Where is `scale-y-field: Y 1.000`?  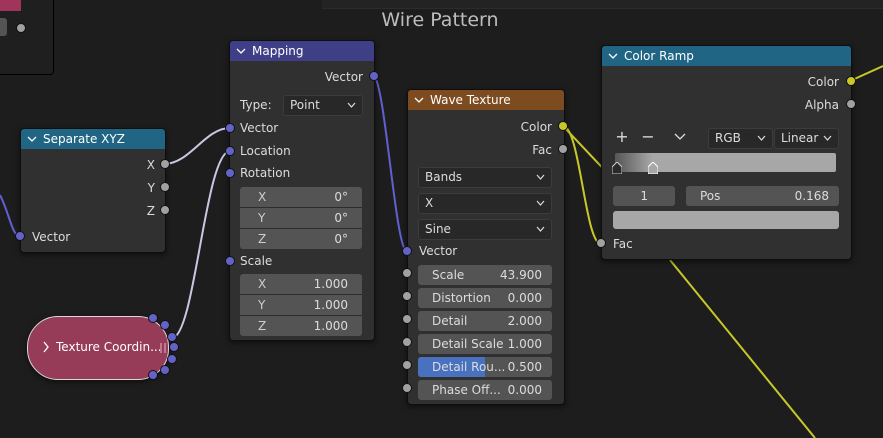 scale-y-field: Y 1.000 is located at coordinates (301, 305).